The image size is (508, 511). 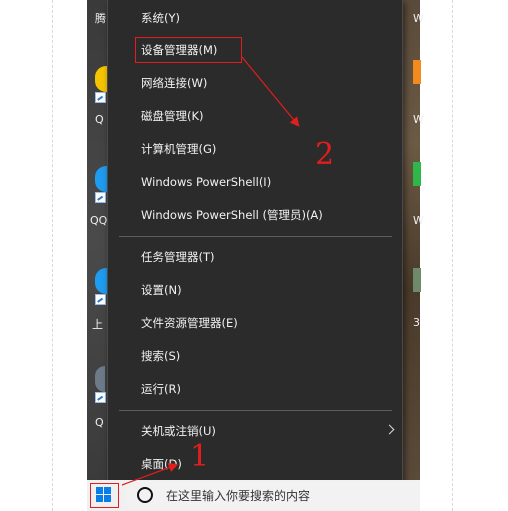 I want to click on menu-item-file-explorer: 文件资源管理器(E), so click(x=255, y=323).